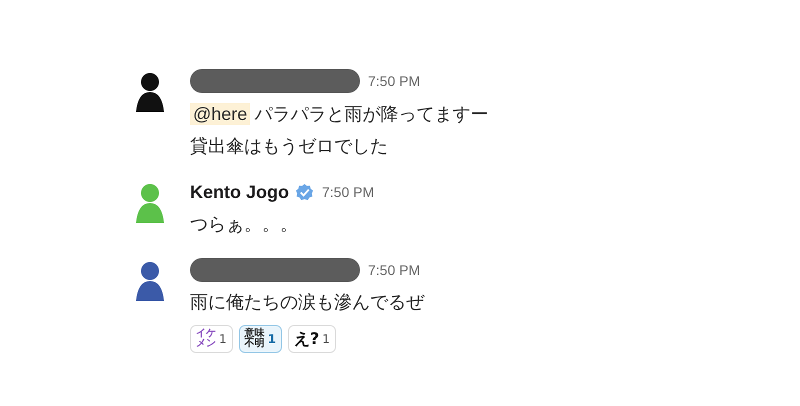 The height and width of the screenshot is (406, 800). I want to click on emoji-text: え?, so click(307, 339).